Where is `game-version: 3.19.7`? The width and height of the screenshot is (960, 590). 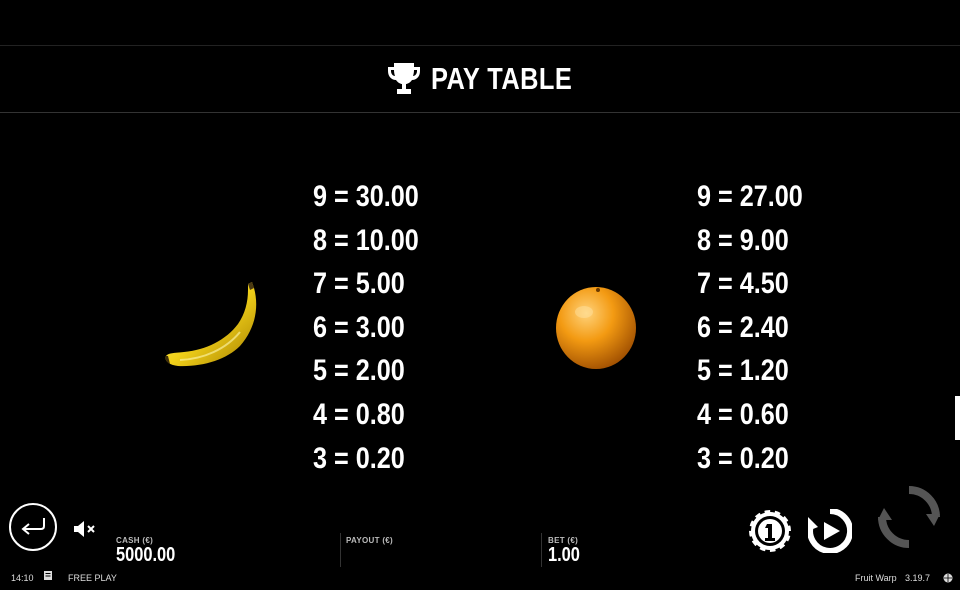
game-version: 3.19.7 is located at coordinates (918, 578).